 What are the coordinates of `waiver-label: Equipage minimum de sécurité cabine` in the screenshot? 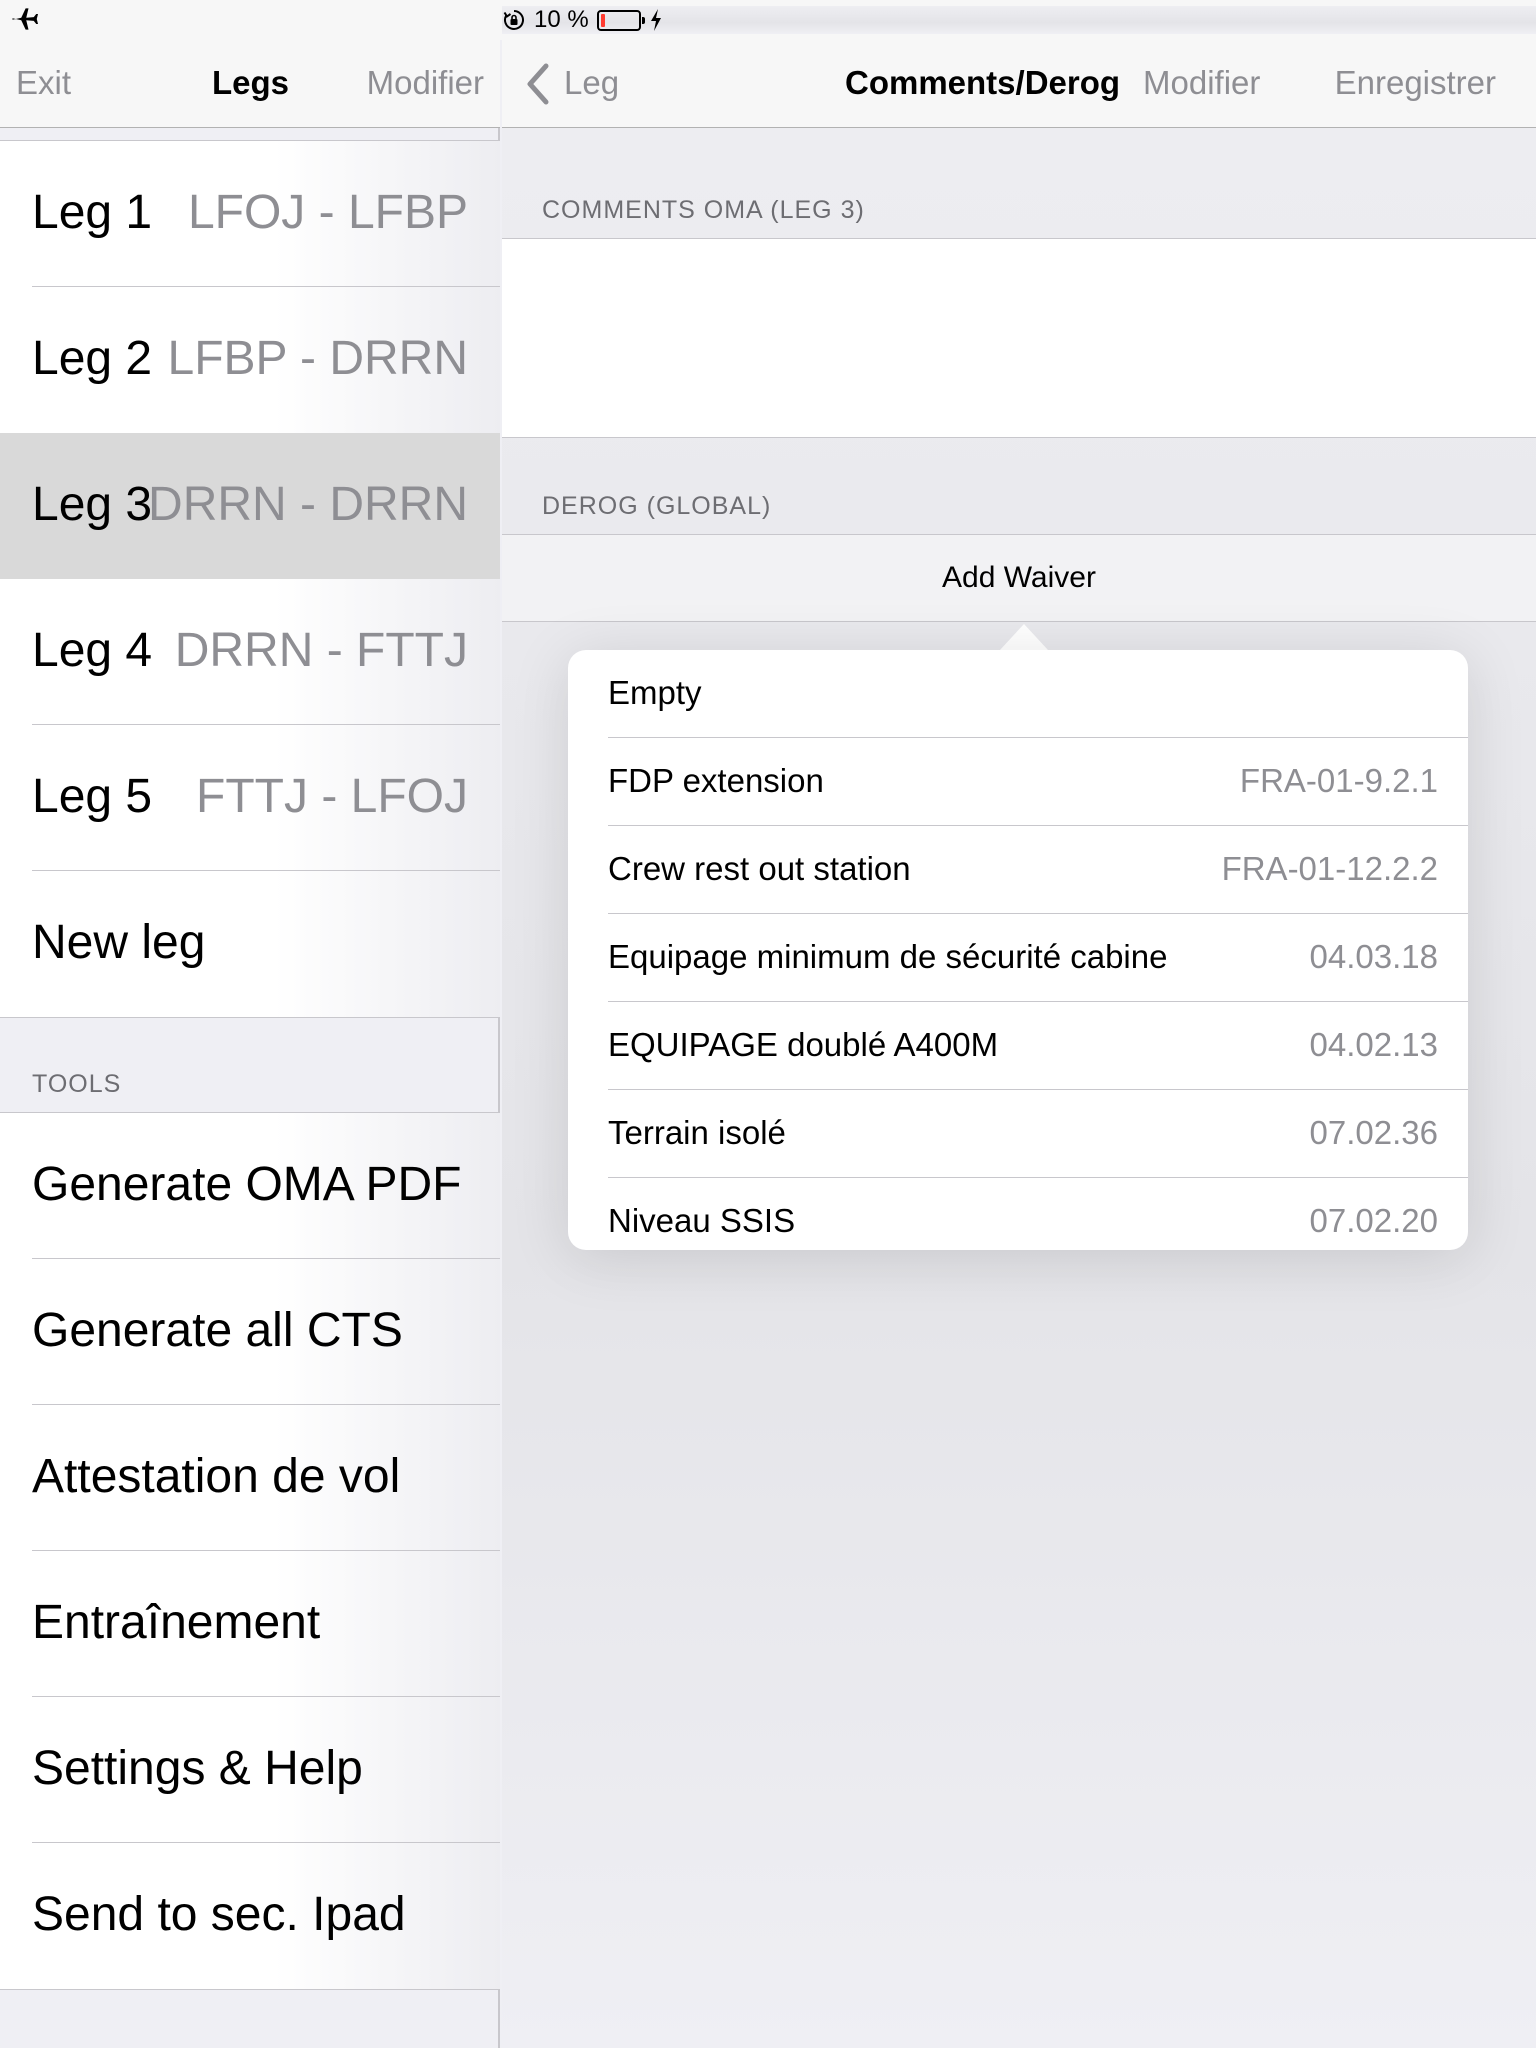 It's located at (888, 956).